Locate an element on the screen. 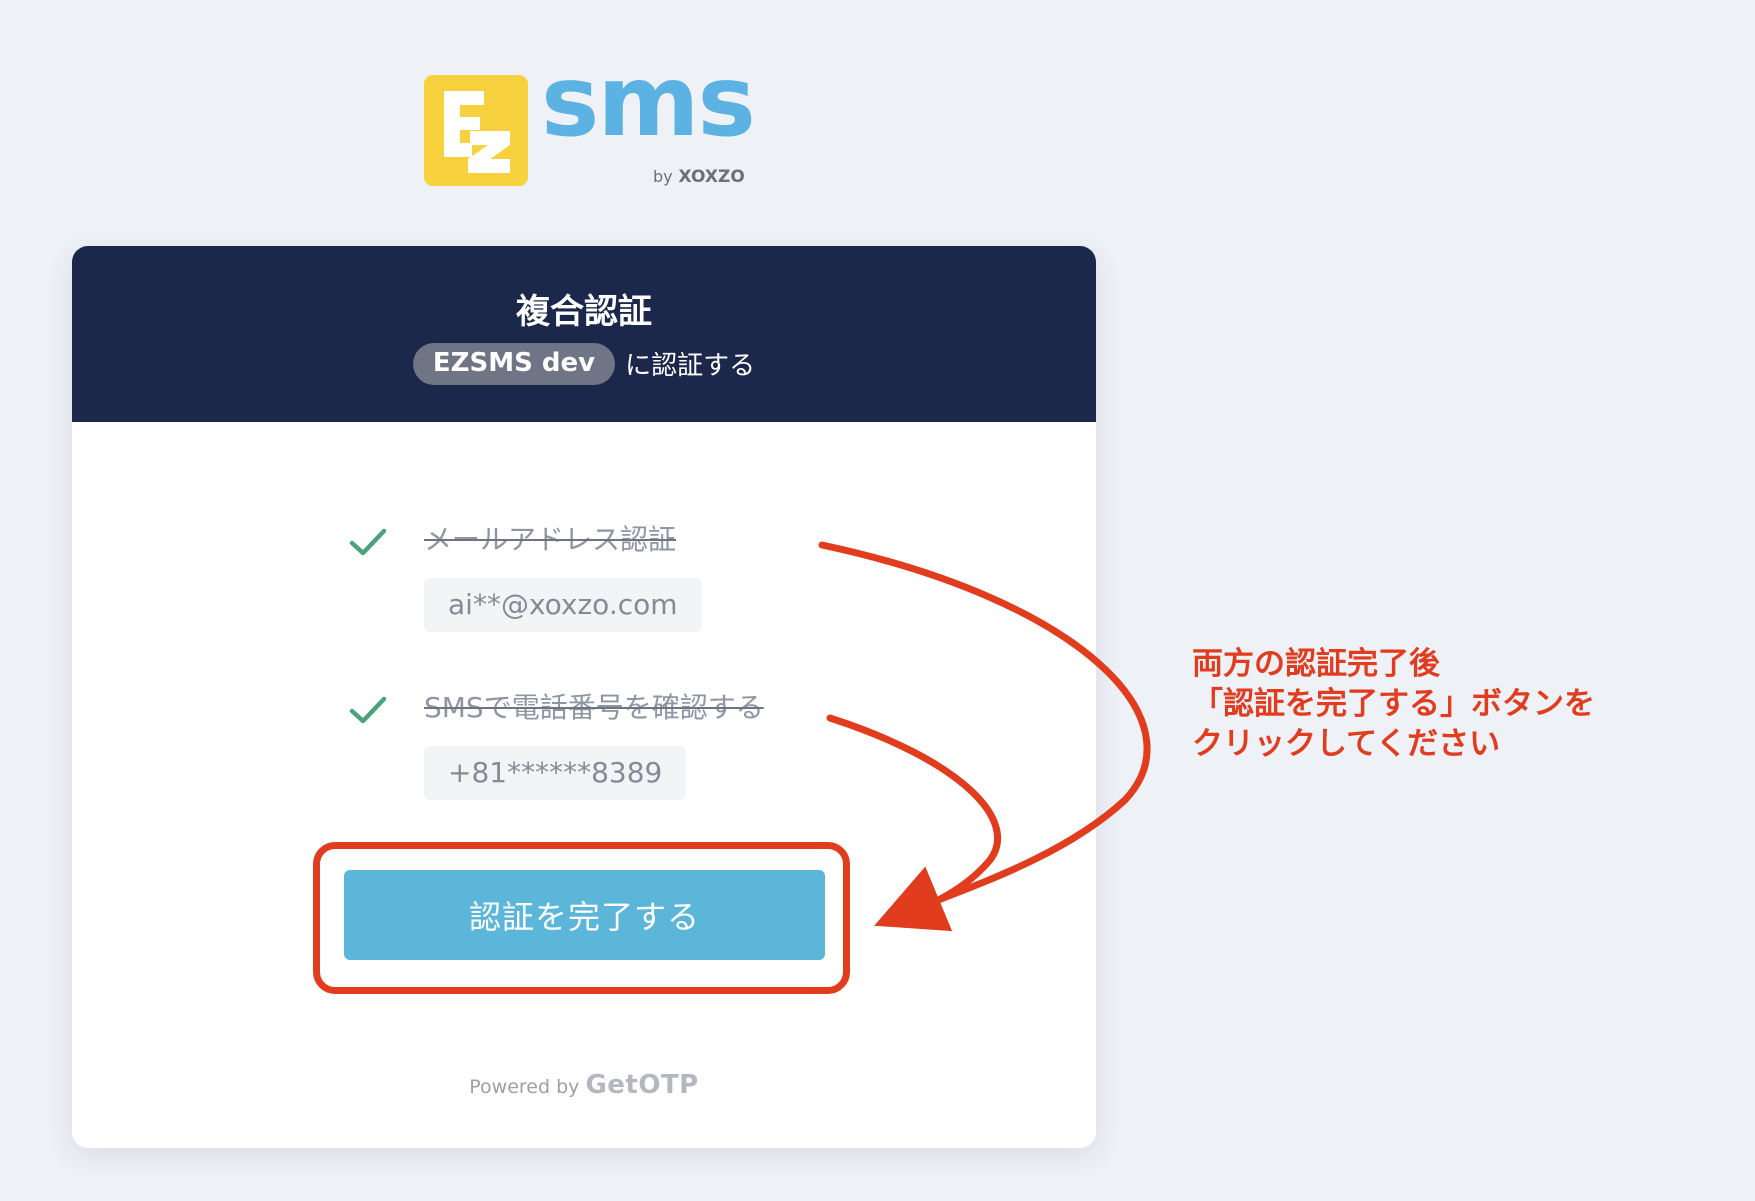 Image resolution: width=1755 pixels, height=1201 pixels. phone-value: +81******8389 is located at coordinates (555, 773).